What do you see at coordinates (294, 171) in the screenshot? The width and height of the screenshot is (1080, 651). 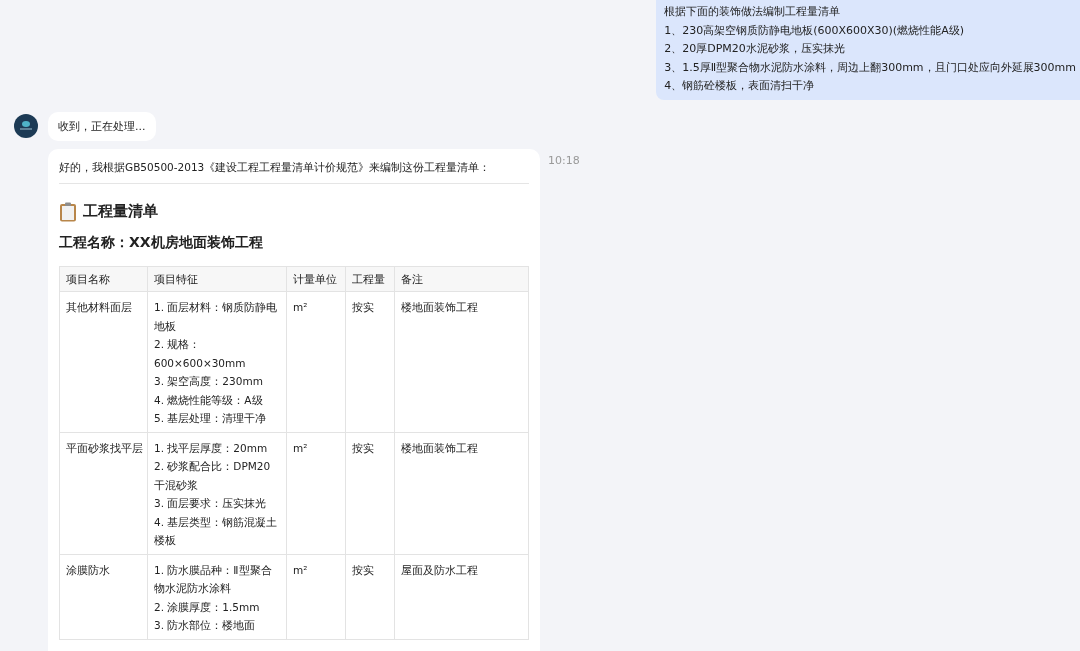 I see `intro-text: 好的，我根据GB50500-2013《建设工程工程量清单计价规范》来编制这份工程量清单：` at bounding box center [294, 171].